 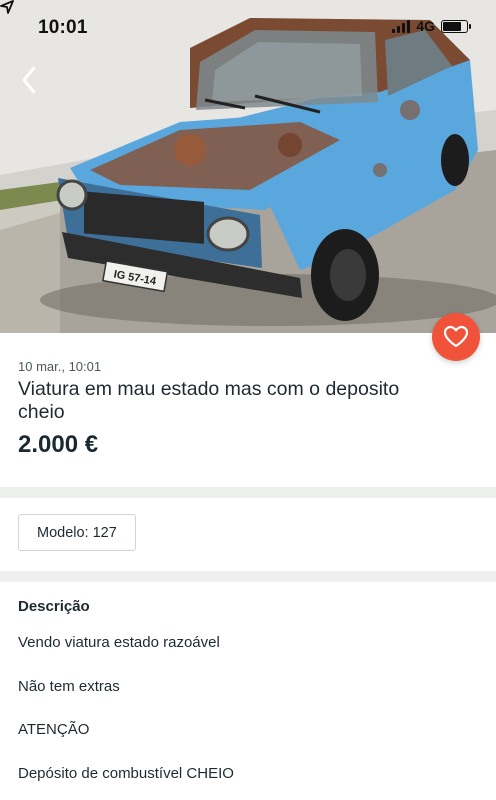 What do you see at coordinates (7, 7) in the screenshot?
I see `location-arrow-icon` at bounding box center [7, 7].